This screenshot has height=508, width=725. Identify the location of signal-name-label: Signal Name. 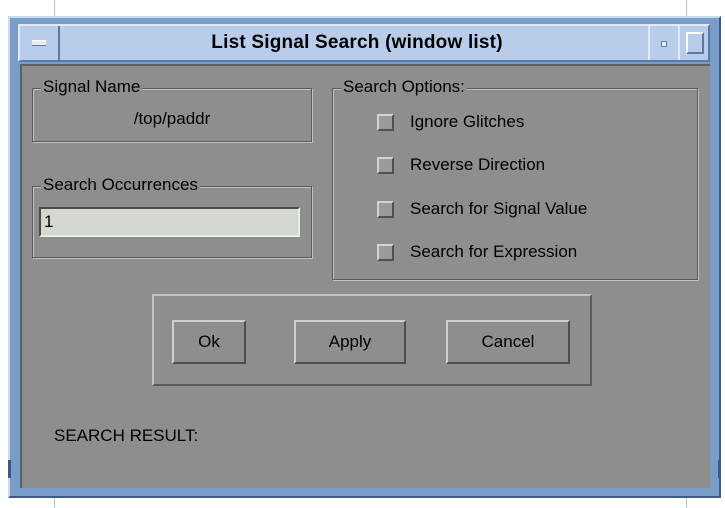
(92, 87).